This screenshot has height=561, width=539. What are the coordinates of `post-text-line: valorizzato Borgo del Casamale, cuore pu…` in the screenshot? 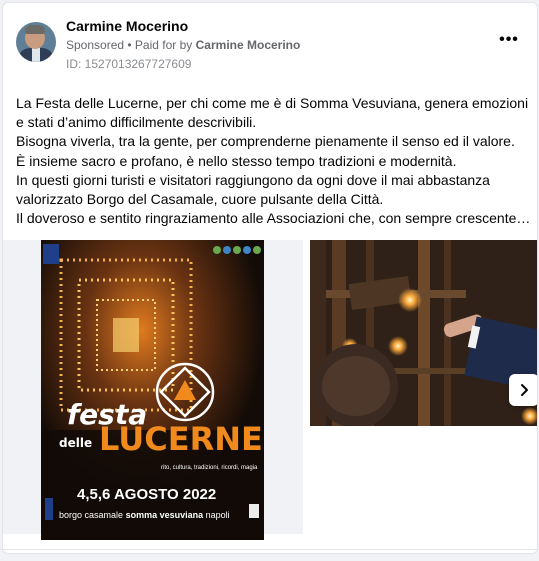 It's located at (200, 199).